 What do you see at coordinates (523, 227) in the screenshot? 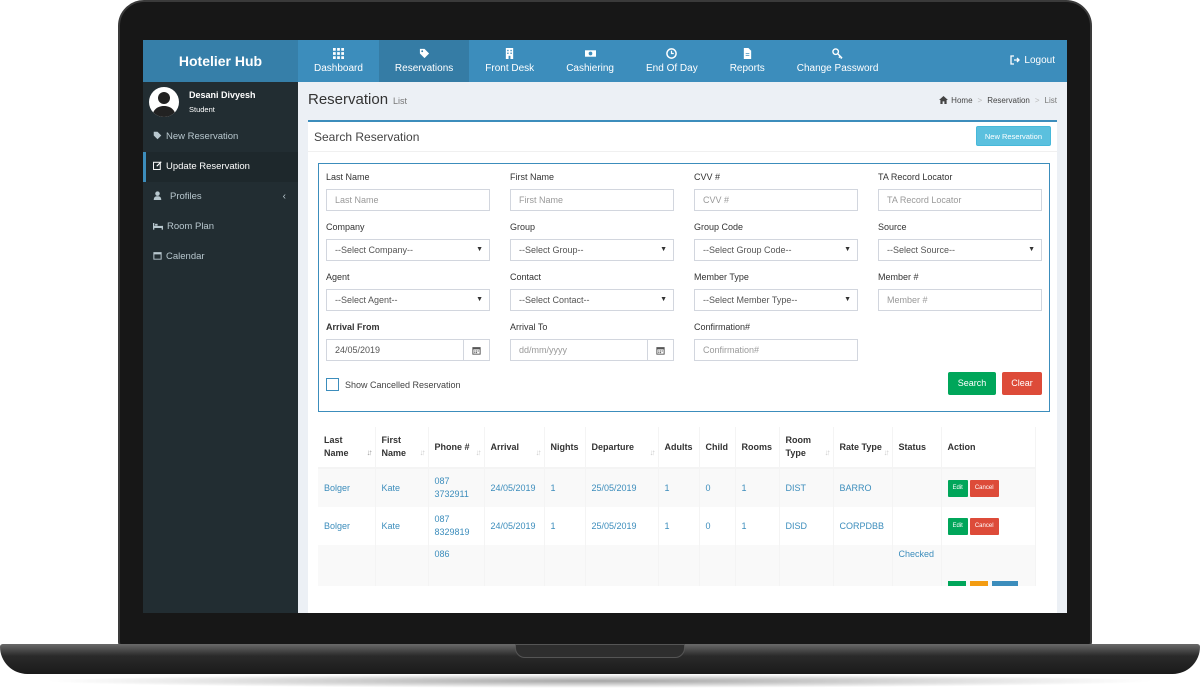
I see `group-label: Group` at bounding box center [523, 227].